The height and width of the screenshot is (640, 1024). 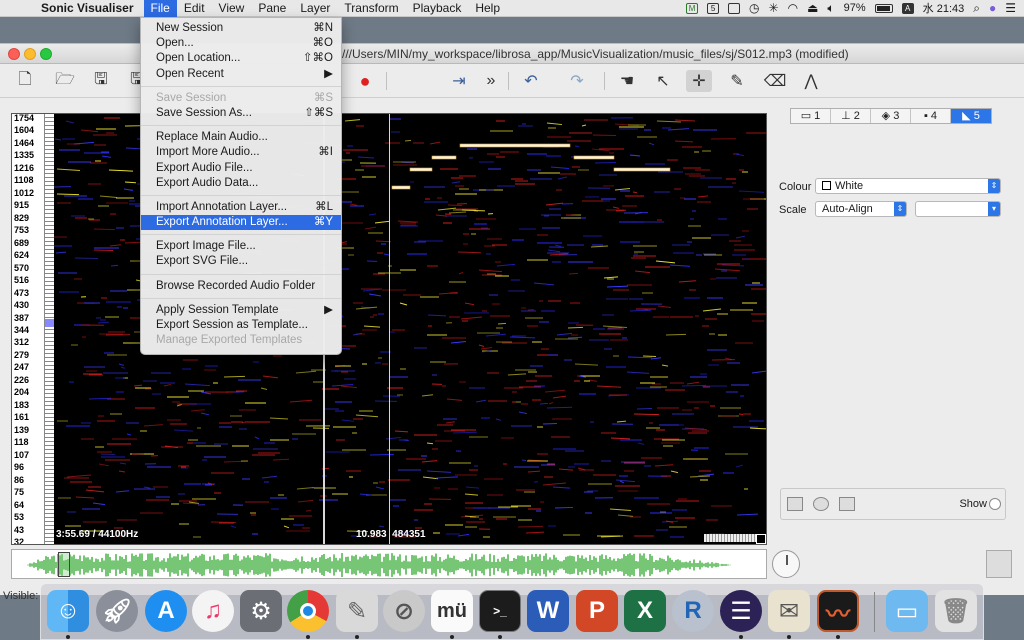 I want to click on skip-end-icon: ⇥, so click(x=459, y=81).